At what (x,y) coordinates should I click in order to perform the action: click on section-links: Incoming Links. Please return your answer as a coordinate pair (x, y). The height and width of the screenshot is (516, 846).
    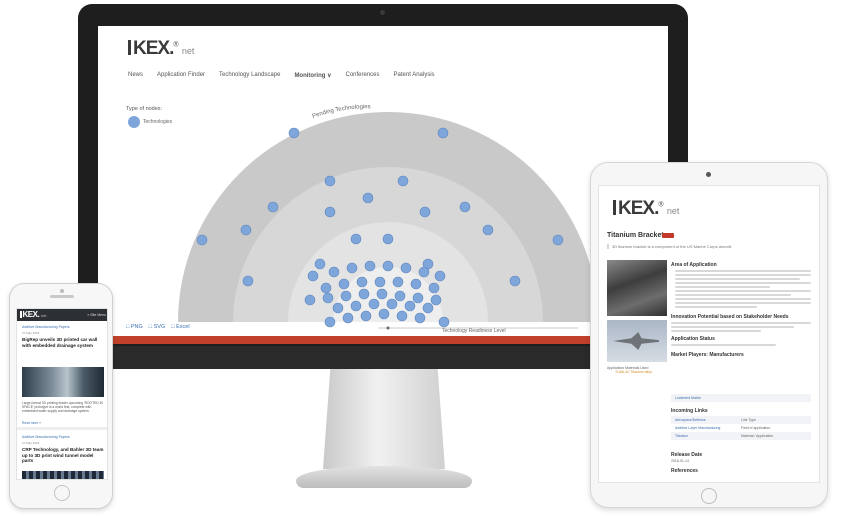
    Looking at the image, I should click on (689, 411).